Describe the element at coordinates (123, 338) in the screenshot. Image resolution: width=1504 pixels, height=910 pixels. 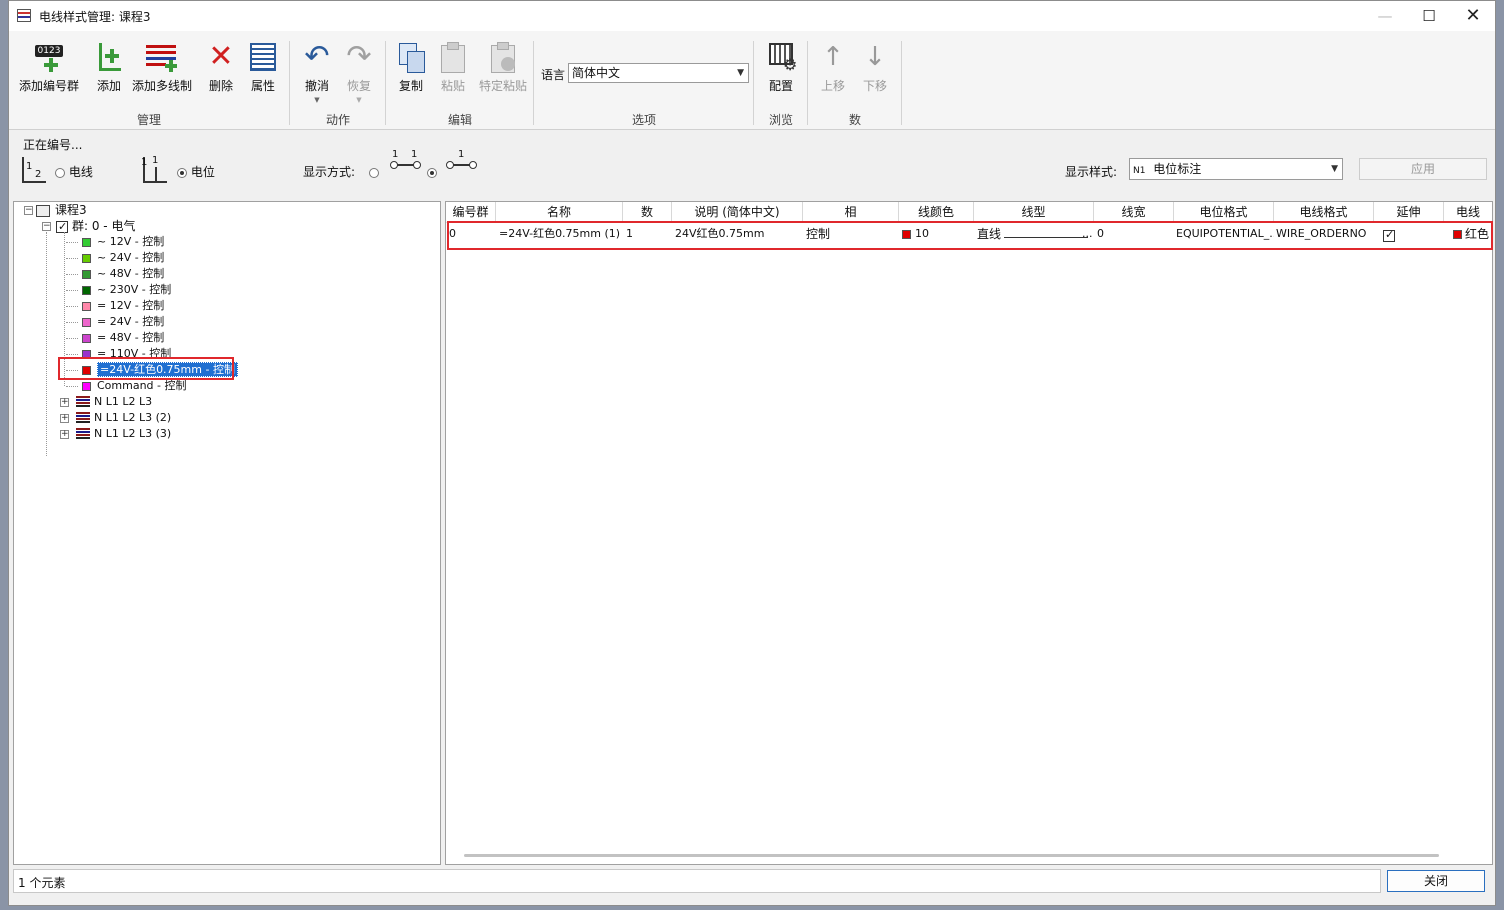
I see `tree-item: = 48V - 控制` at that location.